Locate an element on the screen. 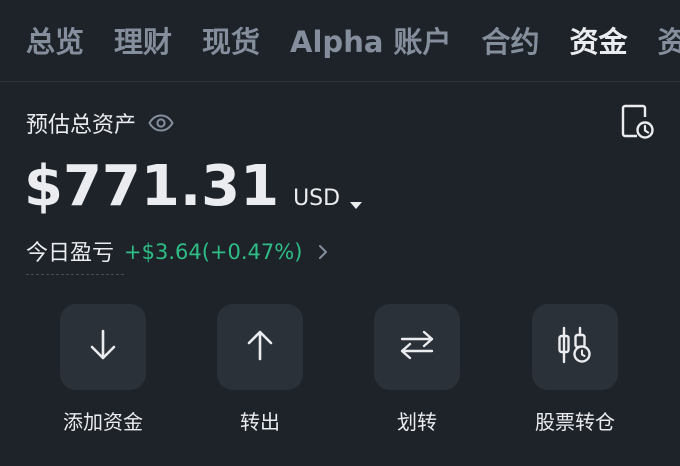 Image resolution: width=680 pixels, height=466 pixels. tab-list: 总览 理财 现货 Alpha 账户 合约 资金 资 is located at coordinates (353, 42).